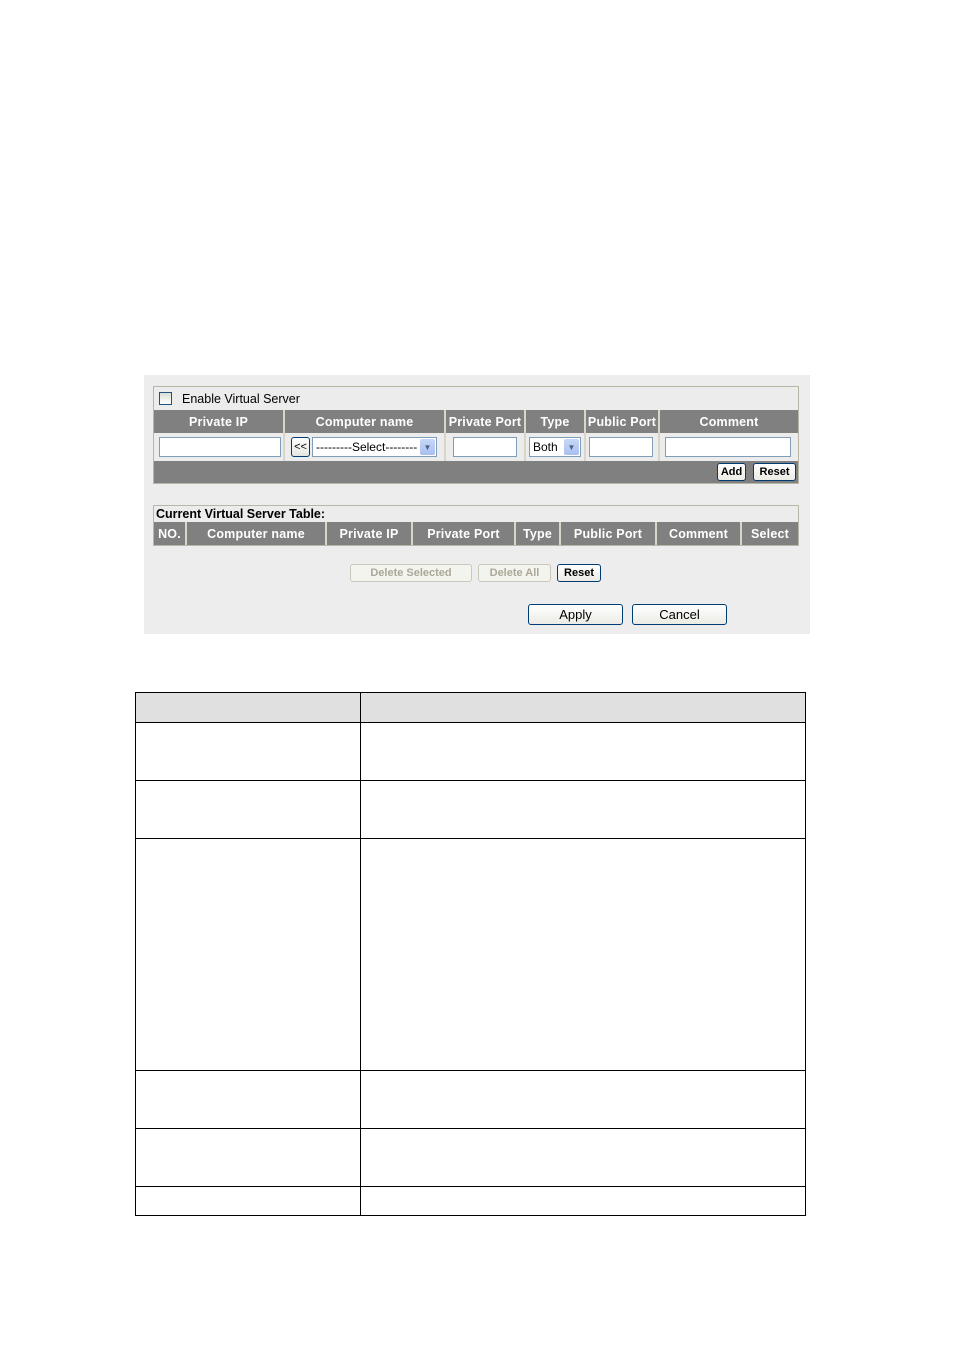  I want to click on copy-computer-name-button: <<, so click(300, 447).